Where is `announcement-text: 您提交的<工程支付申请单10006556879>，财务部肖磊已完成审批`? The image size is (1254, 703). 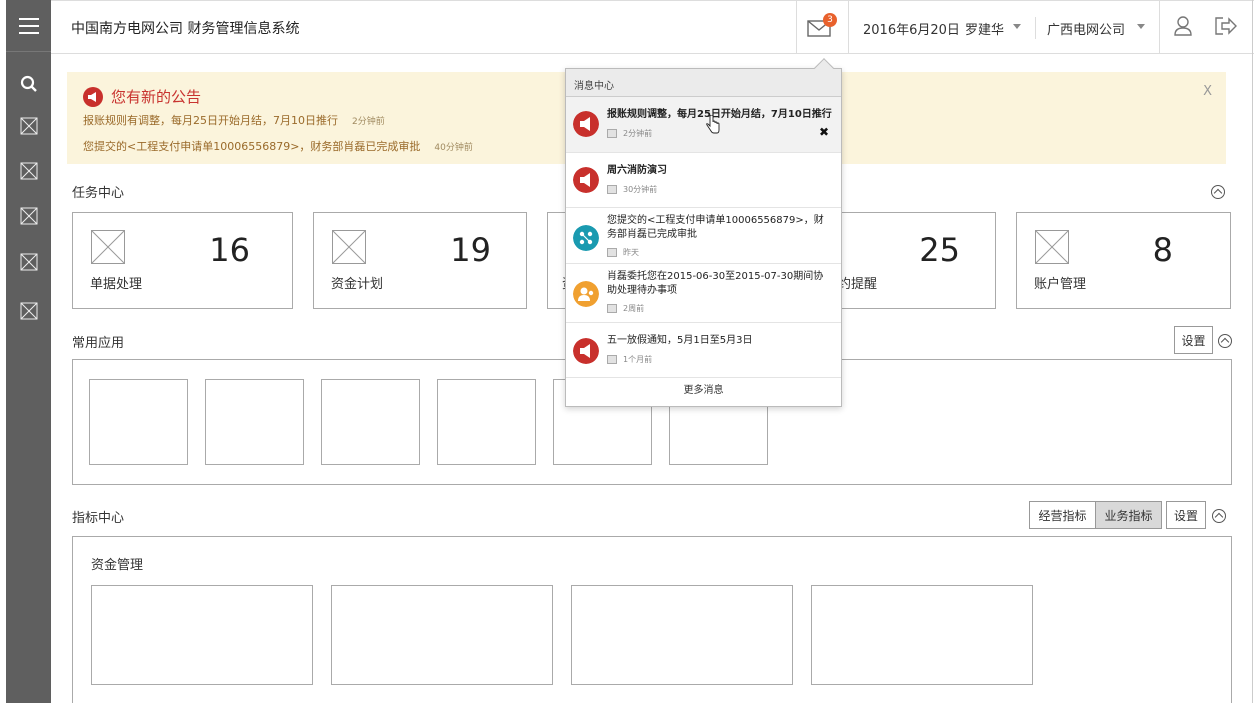 announcement-text: 您提交的<工程支付申请单10006556879>，财务部肖磊已完成审批 is located at coordinates (252, 146).